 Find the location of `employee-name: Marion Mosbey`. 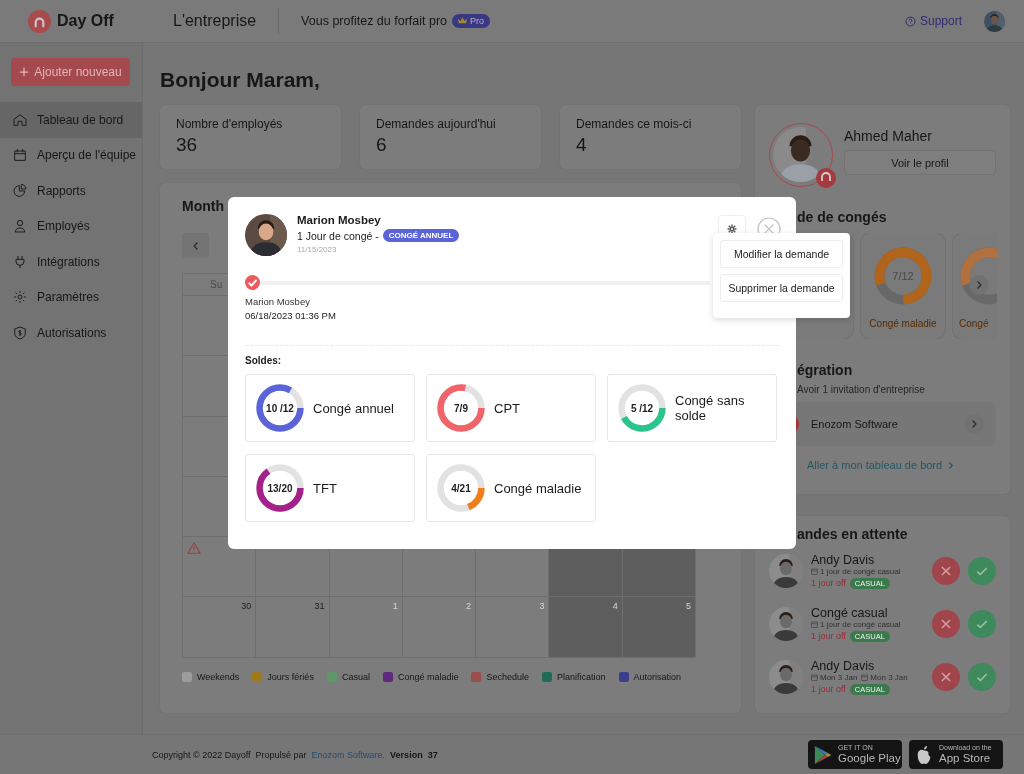

employee-name: Marion Mosbey is located at coordinates (339, 220).